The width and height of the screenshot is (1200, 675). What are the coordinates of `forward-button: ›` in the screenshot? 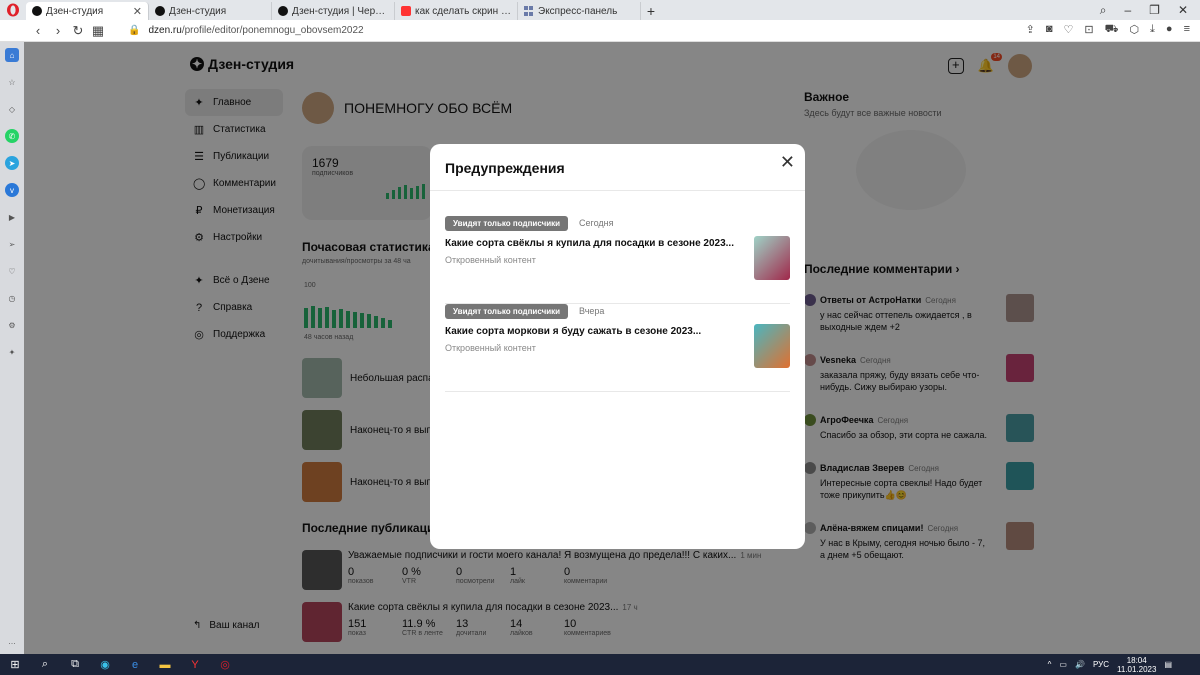 It's located at (58, 30).